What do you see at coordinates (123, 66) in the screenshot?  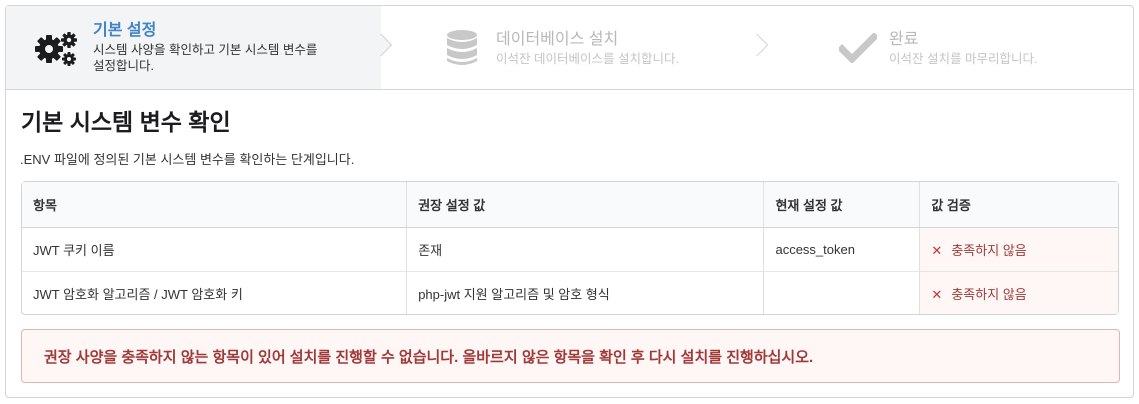 I see `step-description-line2: 설정합니다.` at bounding box center [123, 66].